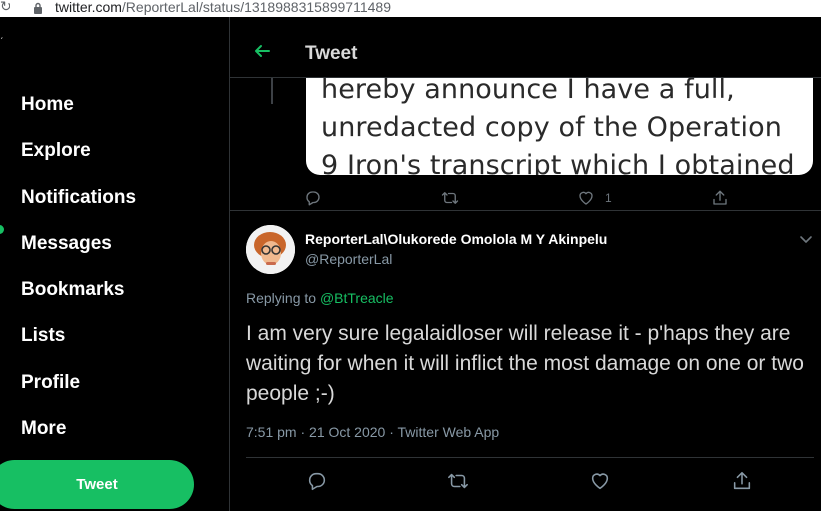 The width and height of the screenshot is (821, 511). What do you see at coordinates (2, 42) in the screenshot?
I see `sidebar-logo-fragment: ˊ` at bounding box center [2, 42].